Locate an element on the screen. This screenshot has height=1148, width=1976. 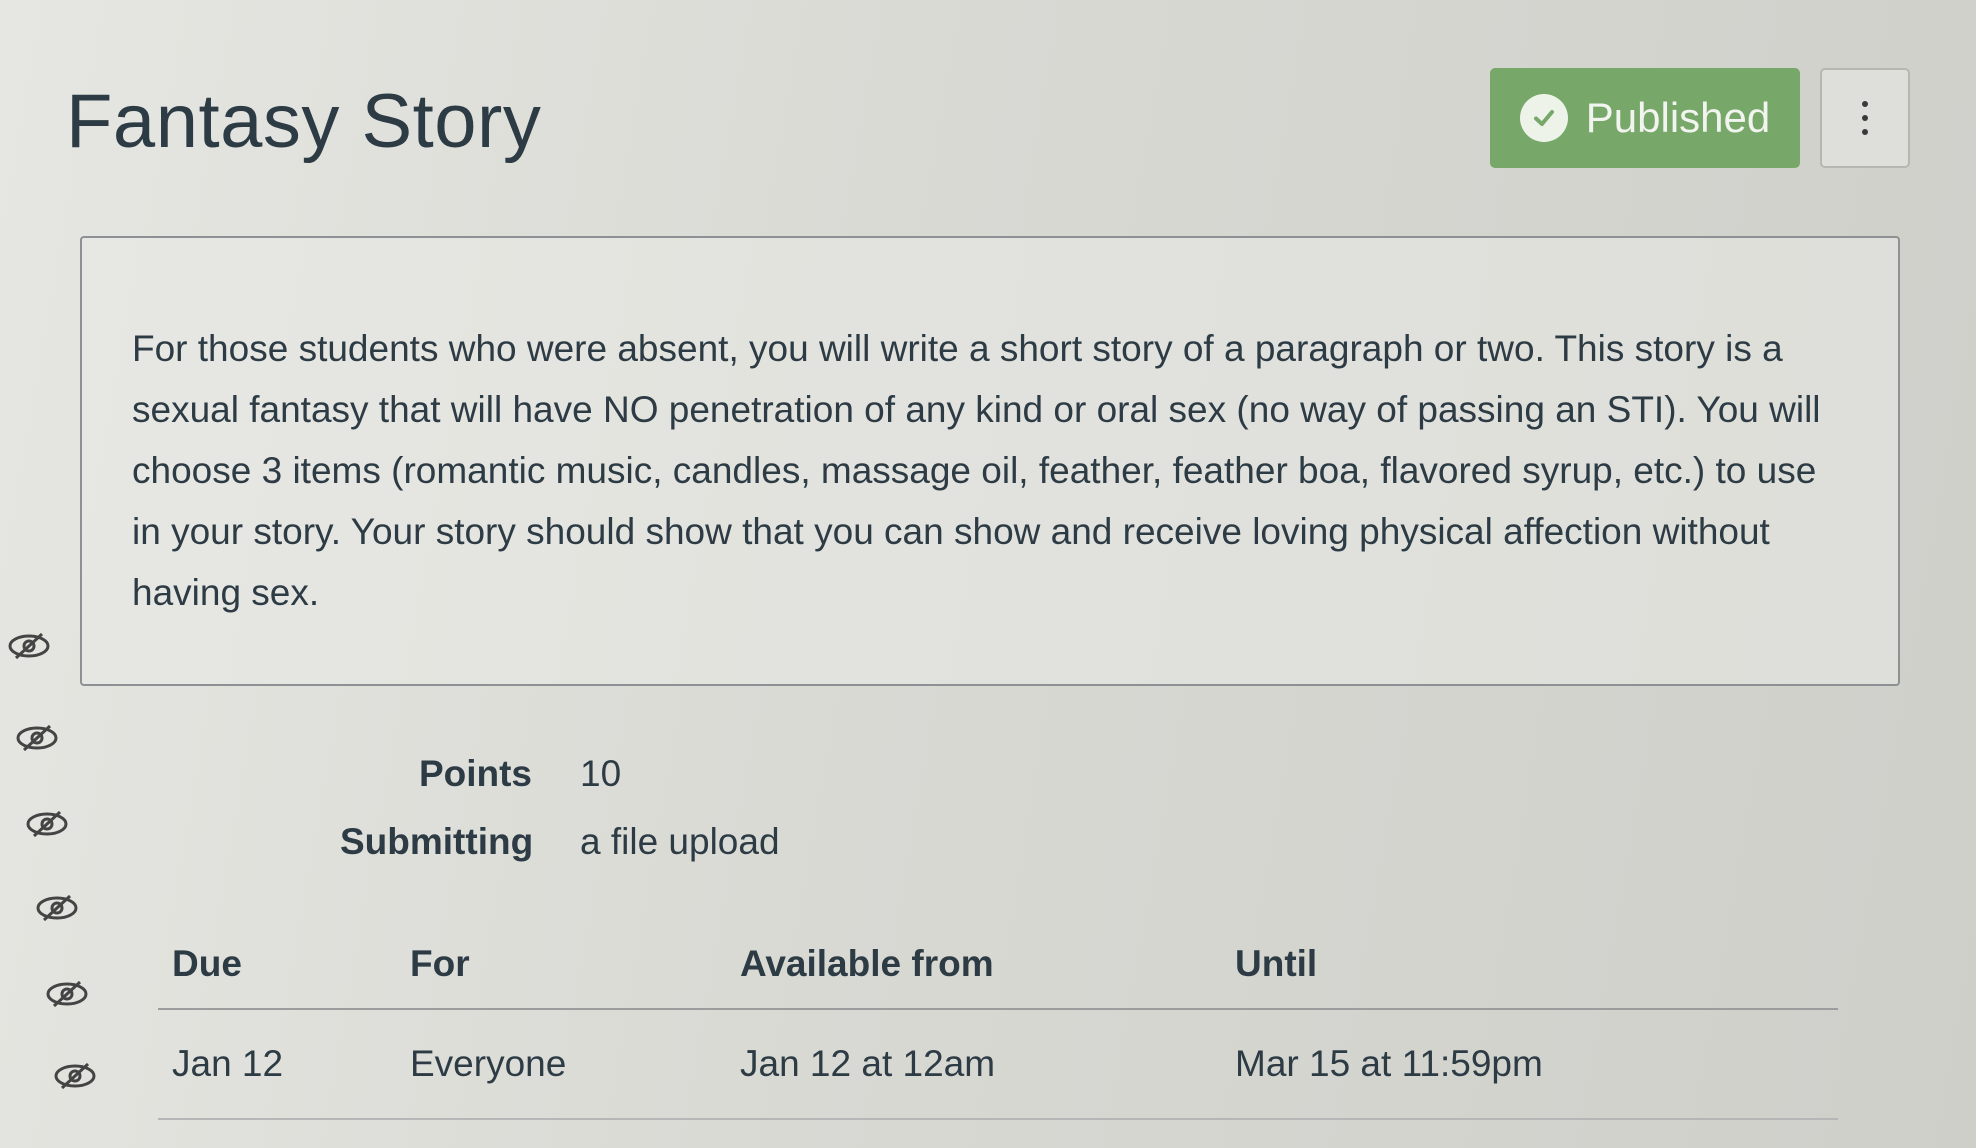
until-cell: Mar 15 at 11:59pm is located at coordinates (1389, 1063).